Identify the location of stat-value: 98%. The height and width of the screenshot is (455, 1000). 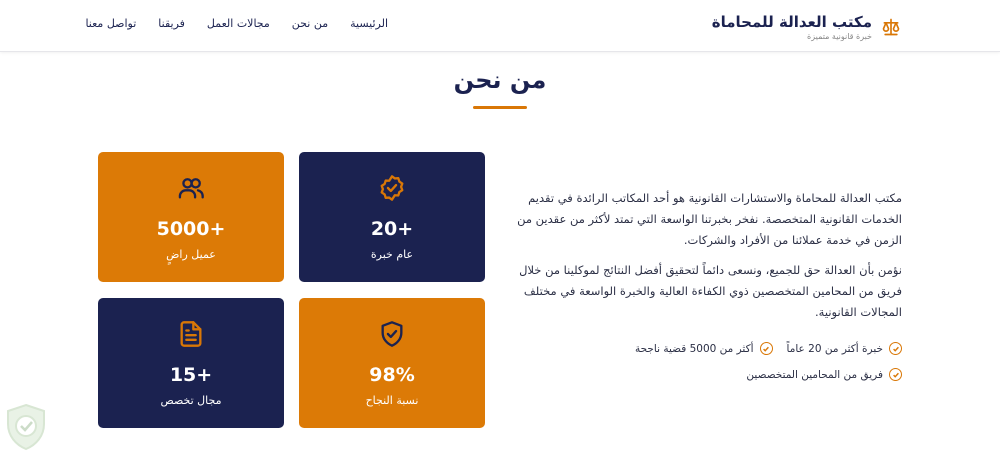
(392, 375).